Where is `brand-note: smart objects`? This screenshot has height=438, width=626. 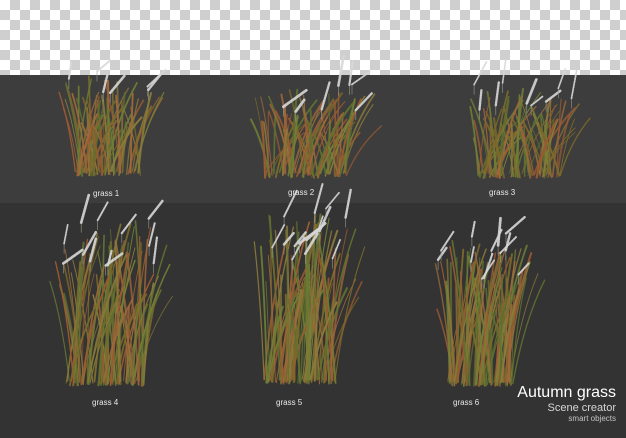
brand-note: smart objects is located at coordinates (592, 418).